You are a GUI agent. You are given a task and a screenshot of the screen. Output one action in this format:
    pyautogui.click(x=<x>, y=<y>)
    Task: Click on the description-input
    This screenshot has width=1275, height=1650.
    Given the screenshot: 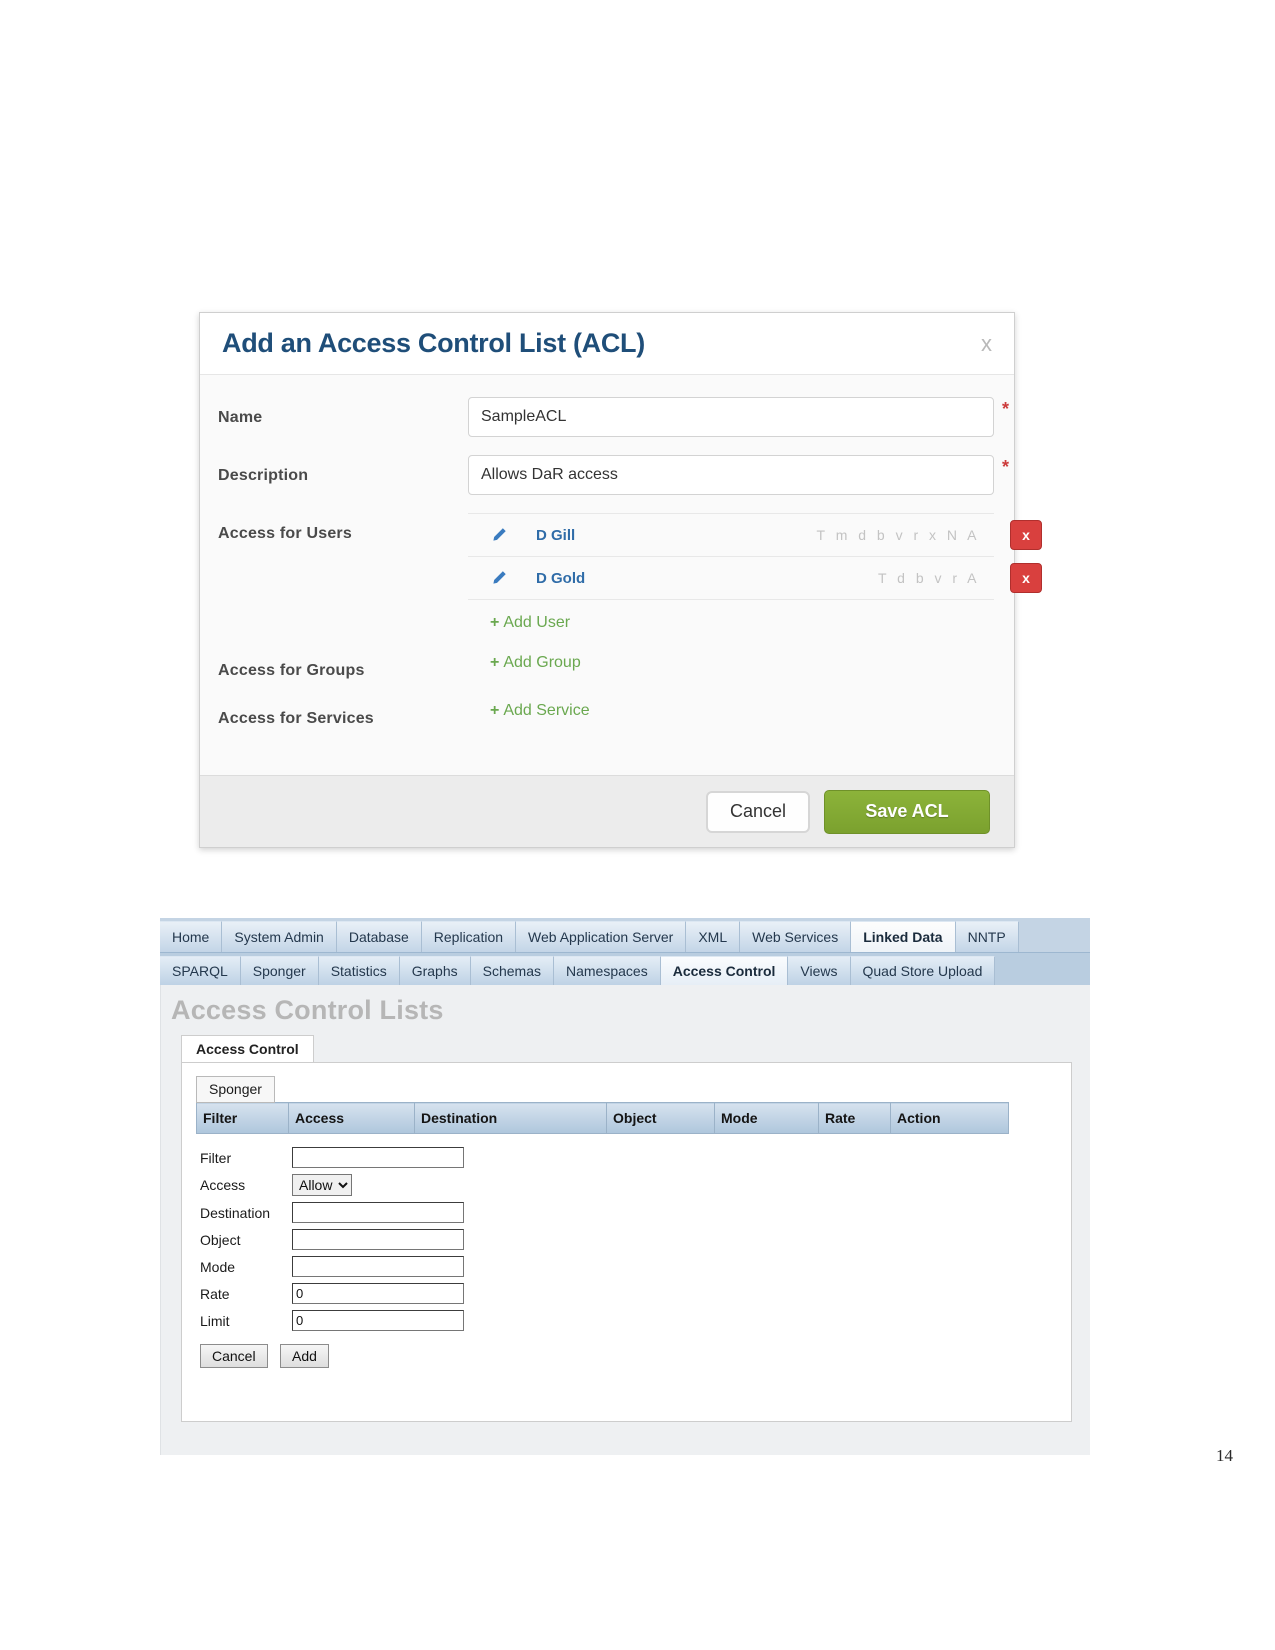 What is the action you would take?
    pyautogui.click(x=731, y=475)
    